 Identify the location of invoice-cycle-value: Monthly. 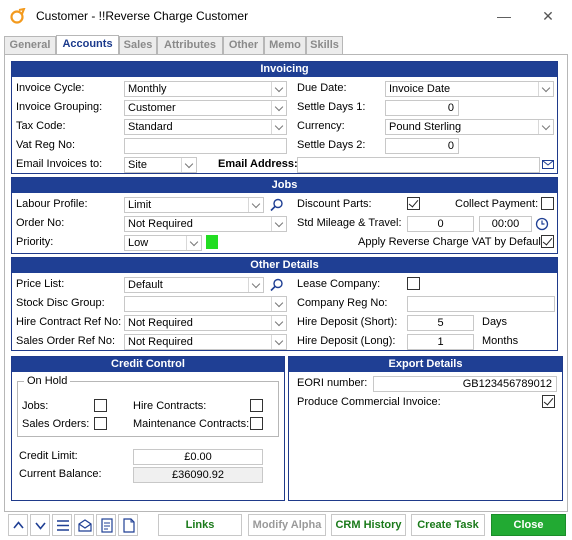
(147, 89).